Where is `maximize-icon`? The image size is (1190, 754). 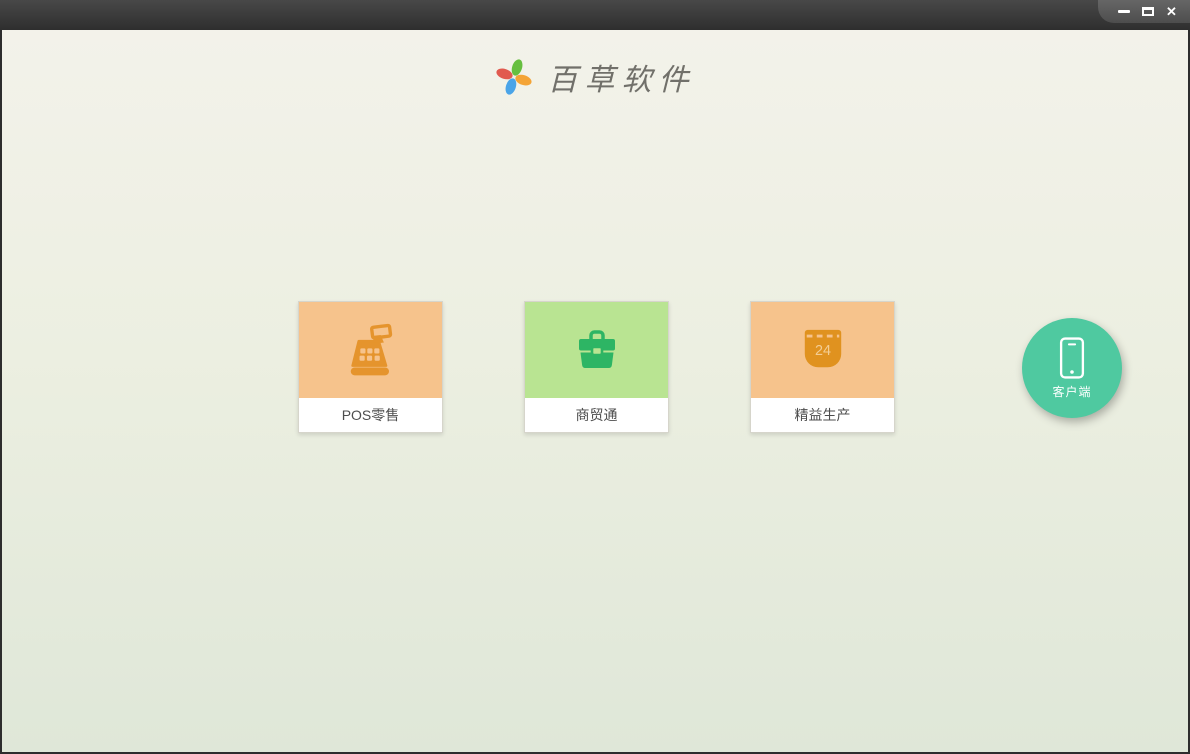 maximize-icon is located at coordinates (1147, 11).